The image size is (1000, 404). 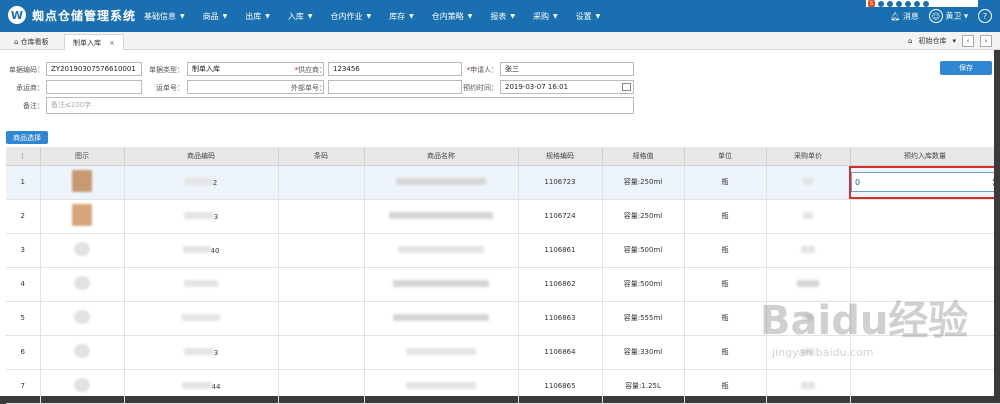 What do you see at coordinates (503, 386) in the screenshot?
I see `table-row: 7 44 1106865 容量:1.25L 瓶` at bounding box center [503, 386].